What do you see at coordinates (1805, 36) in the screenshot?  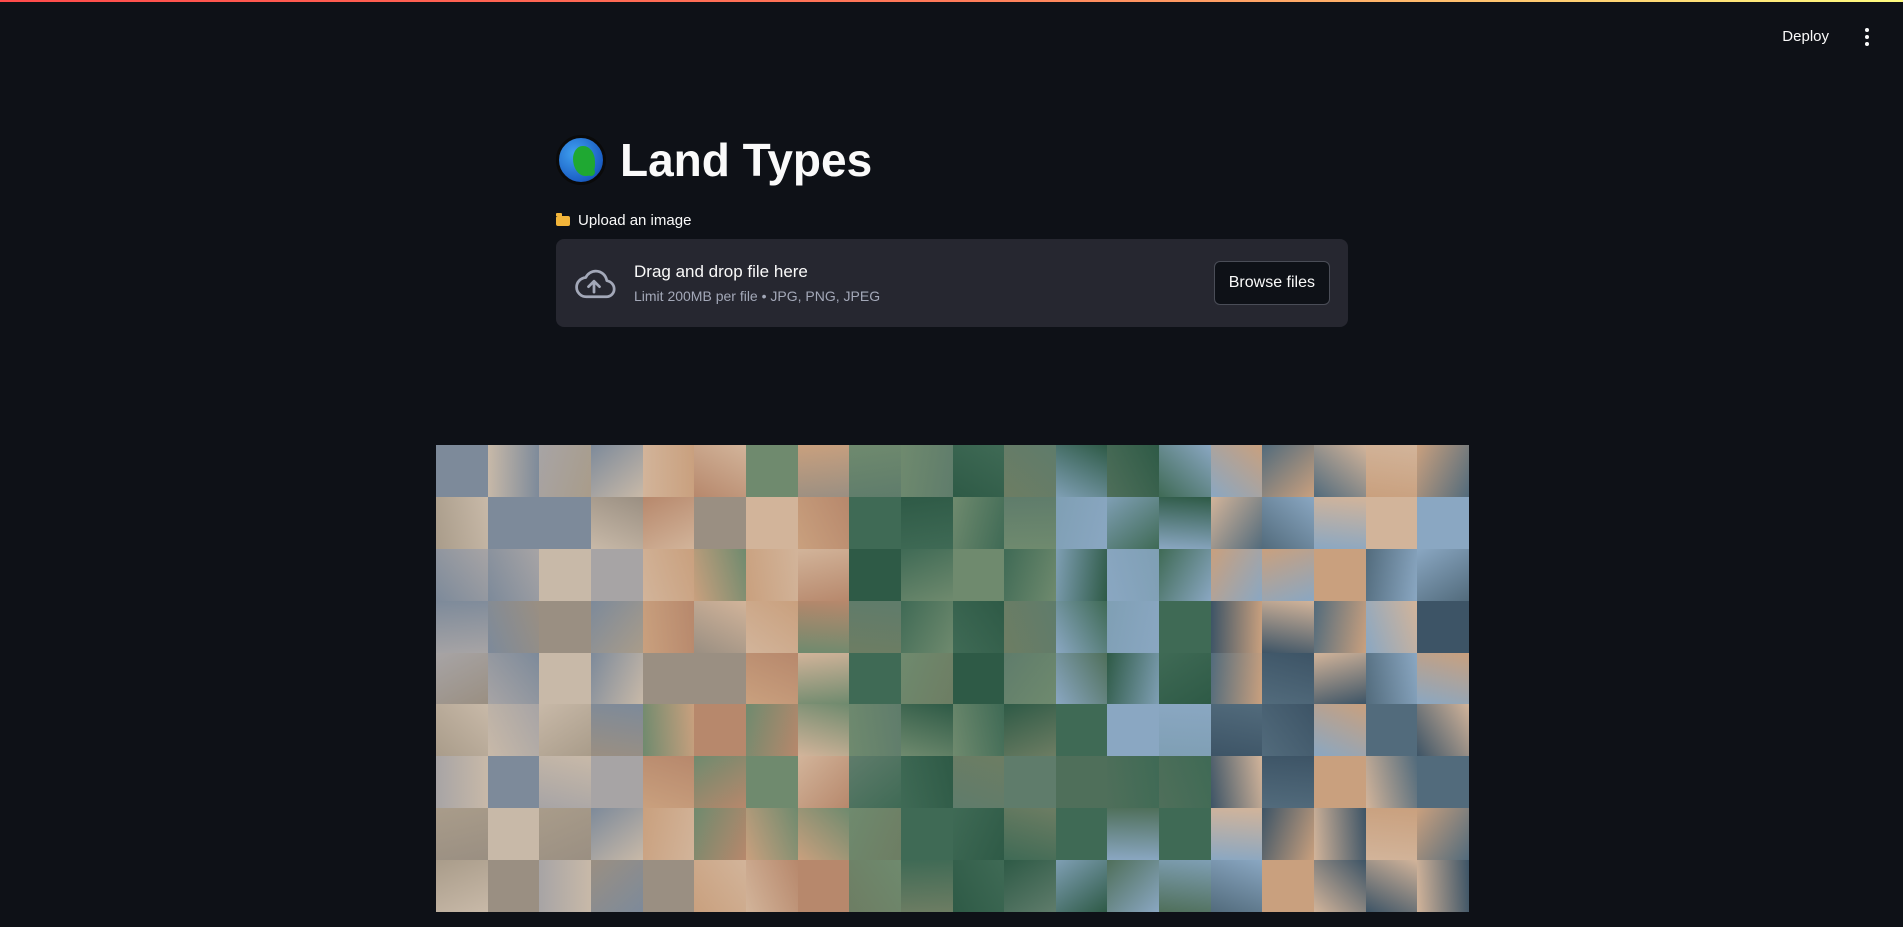 I see `deploy-button: Deploy` at bounding box center [1805, 36].